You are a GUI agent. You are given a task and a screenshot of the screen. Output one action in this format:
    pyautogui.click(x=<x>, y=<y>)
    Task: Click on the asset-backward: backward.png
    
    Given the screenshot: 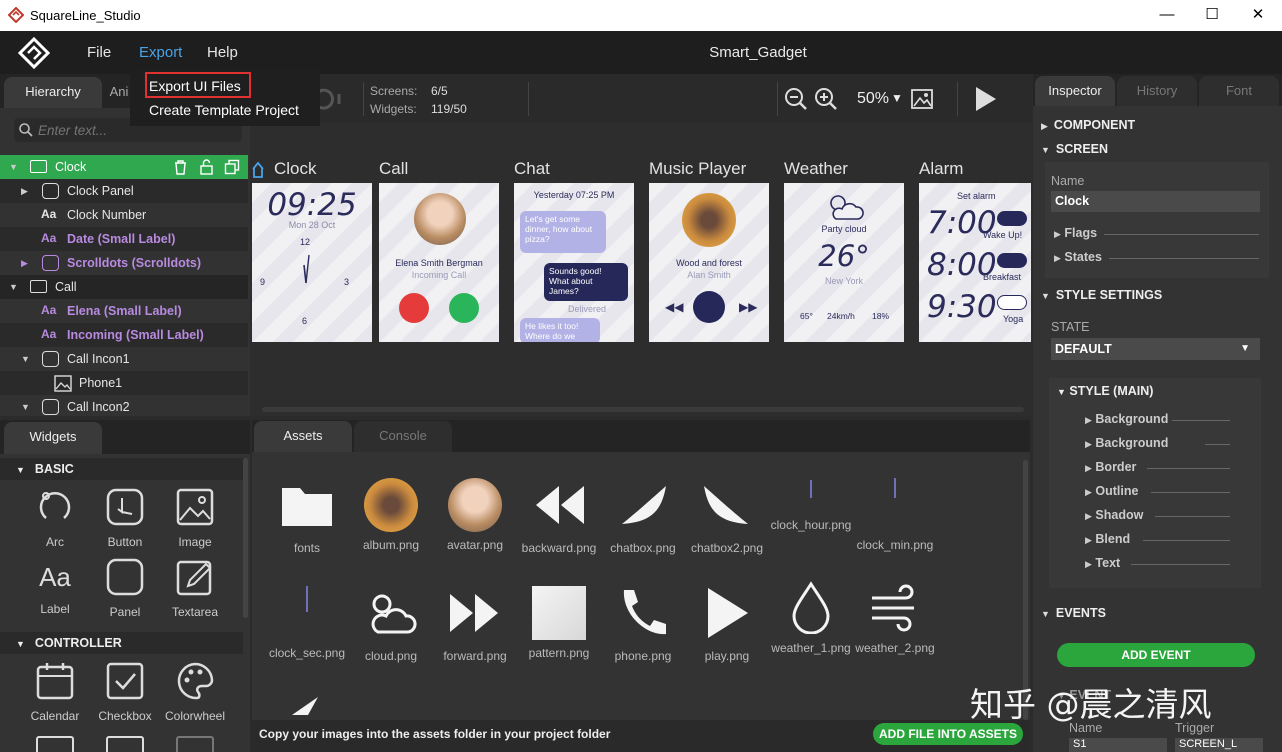 What is the action you would take?
    pyautogui.click(x=559, y=516)
    